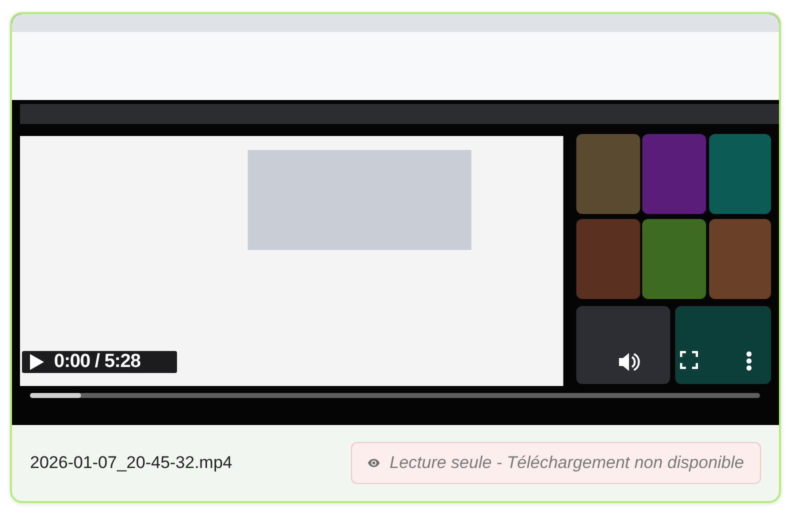 The image size is (792, 518). Describe the element at coordinates (689, 360) in the screenshot. I see `fullscreen-button` at that location.